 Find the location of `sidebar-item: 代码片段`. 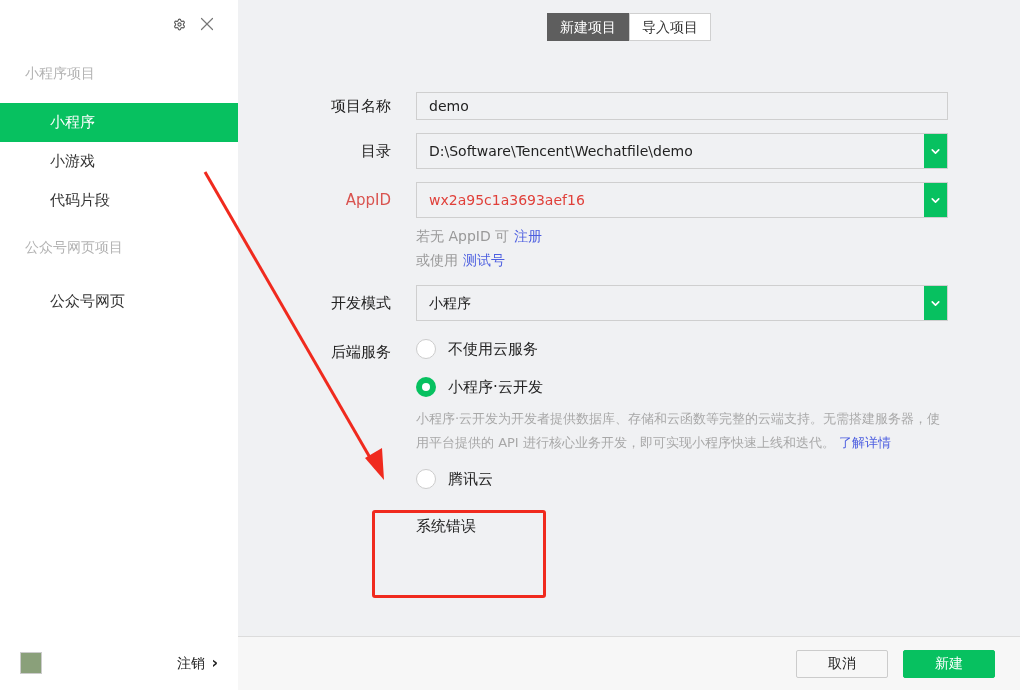

sidebar-item: 代码片段 is located at coordinates (119, 200).